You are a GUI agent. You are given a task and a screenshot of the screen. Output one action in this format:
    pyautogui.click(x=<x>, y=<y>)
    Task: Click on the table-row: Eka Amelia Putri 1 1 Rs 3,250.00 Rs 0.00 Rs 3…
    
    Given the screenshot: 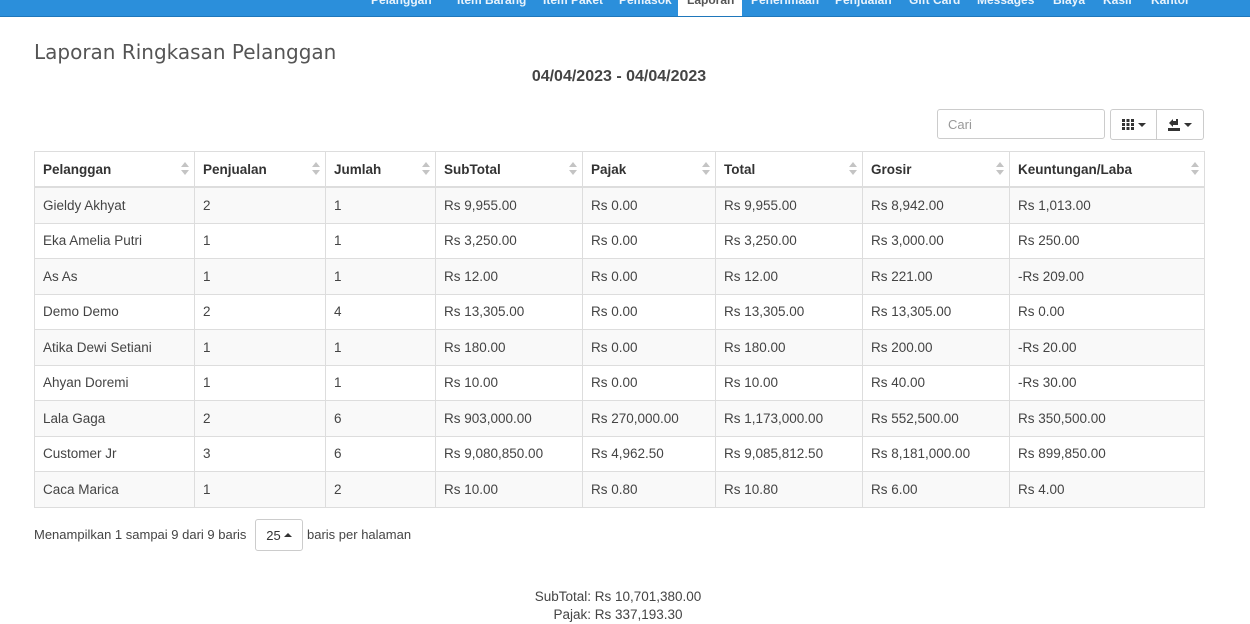 What is the action you would take?
    pyautogui.click(x=619, y=240)
    